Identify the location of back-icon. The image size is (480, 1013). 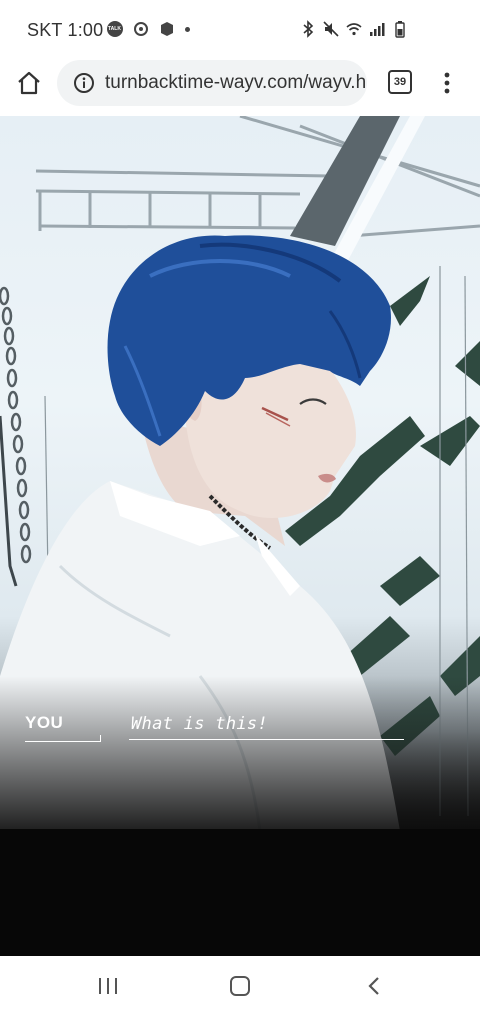
(375, 986).